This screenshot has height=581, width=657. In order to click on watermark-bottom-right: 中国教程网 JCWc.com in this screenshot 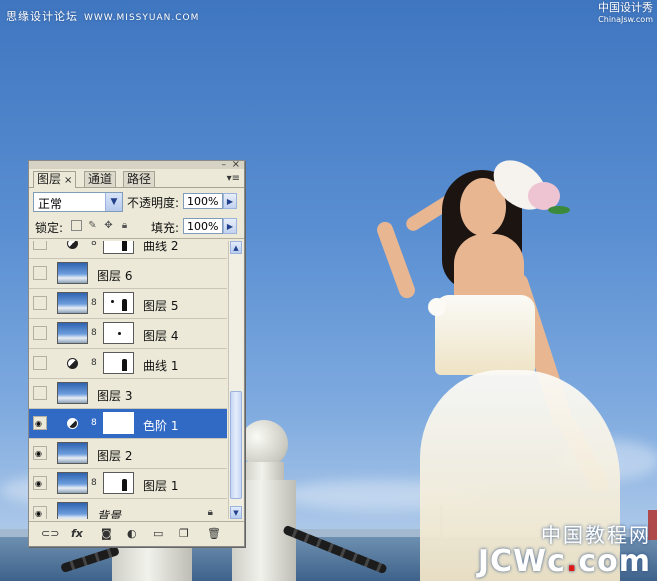, I will do `click(564, 549)`.